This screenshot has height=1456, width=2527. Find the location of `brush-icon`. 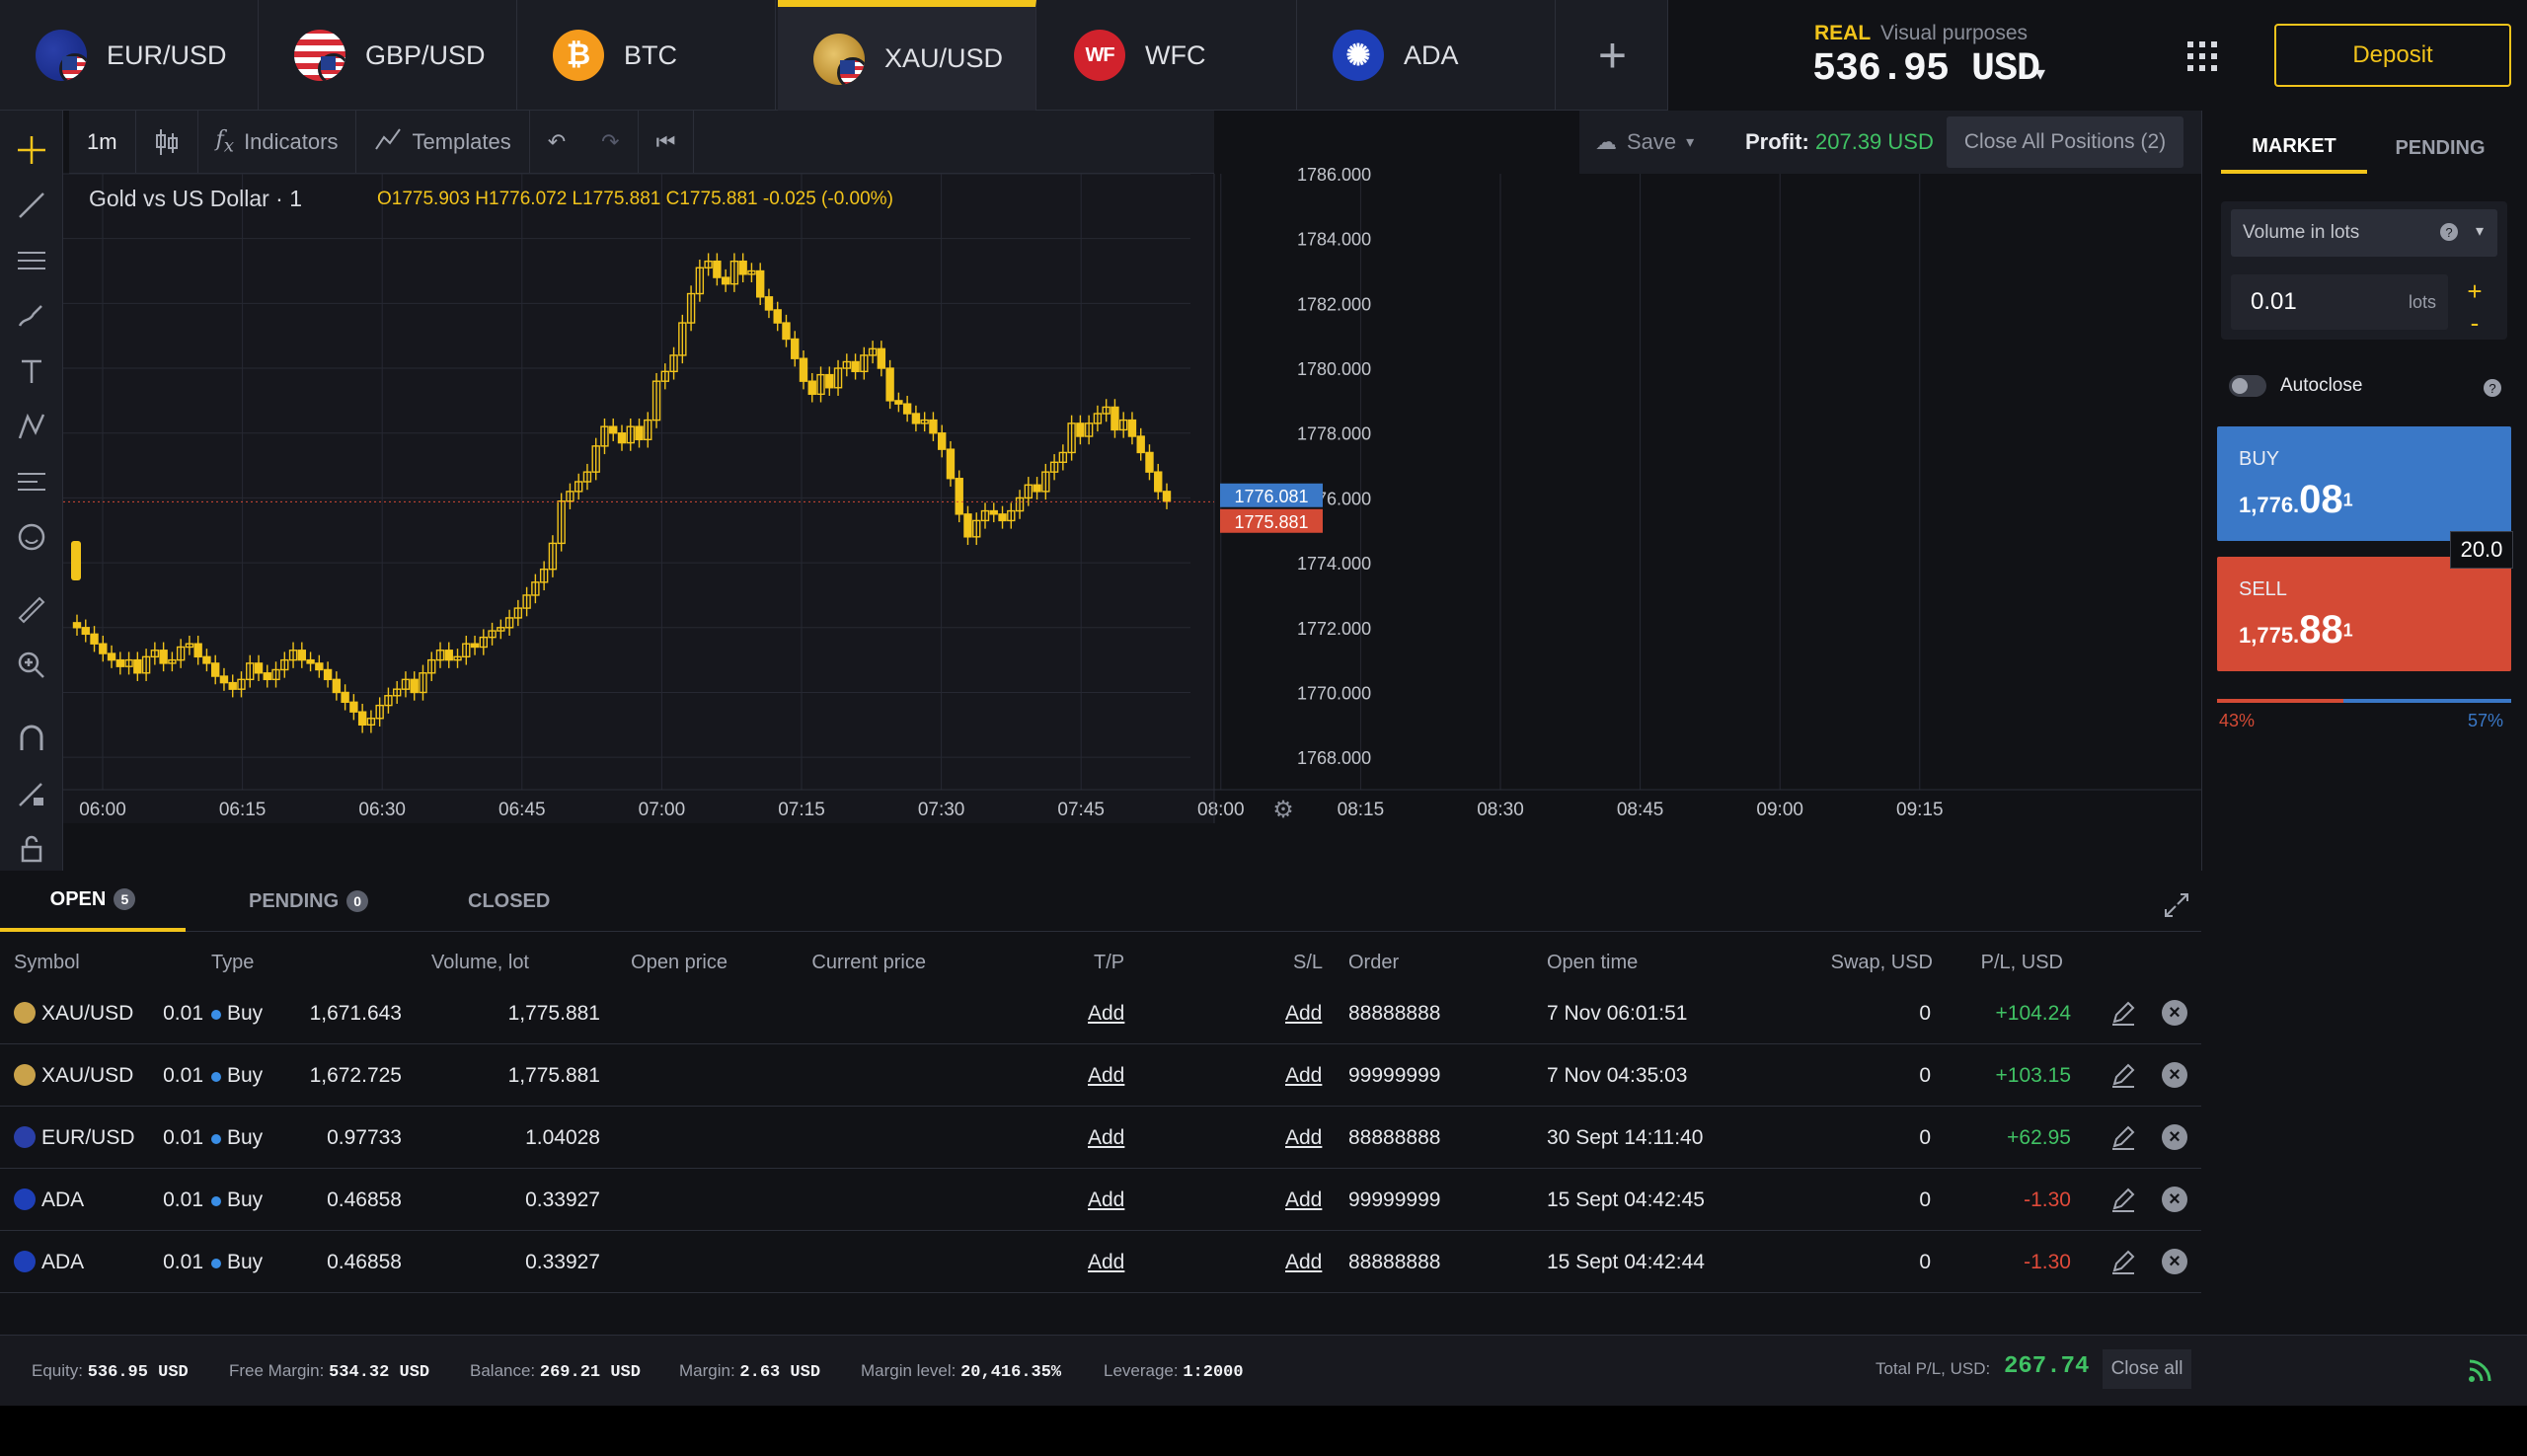

brush-icon is located at coordinates (31, 316).